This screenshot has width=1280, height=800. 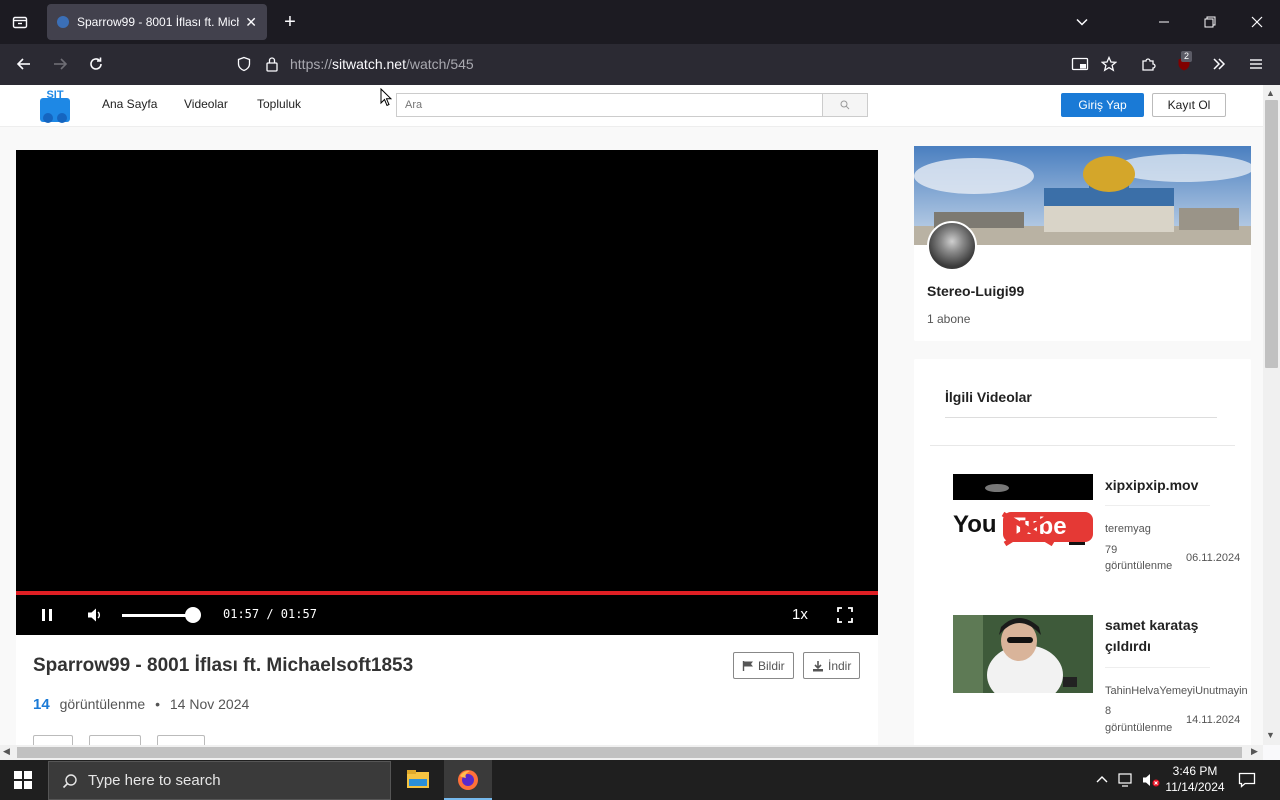 What do you see at coordinates (975, 291) in the screenshot?
I see `channel-name: Stereo-Luigi99` at bounding box center [975, 291].